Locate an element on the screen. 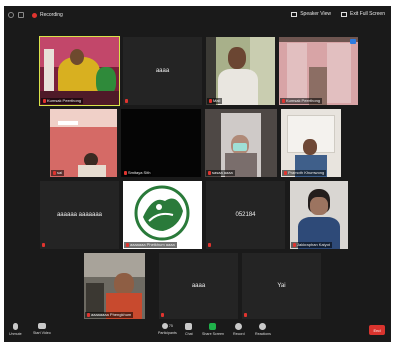 The image size is (395, 347). reactions-label: Reactions is located at coordinates (263, 334).